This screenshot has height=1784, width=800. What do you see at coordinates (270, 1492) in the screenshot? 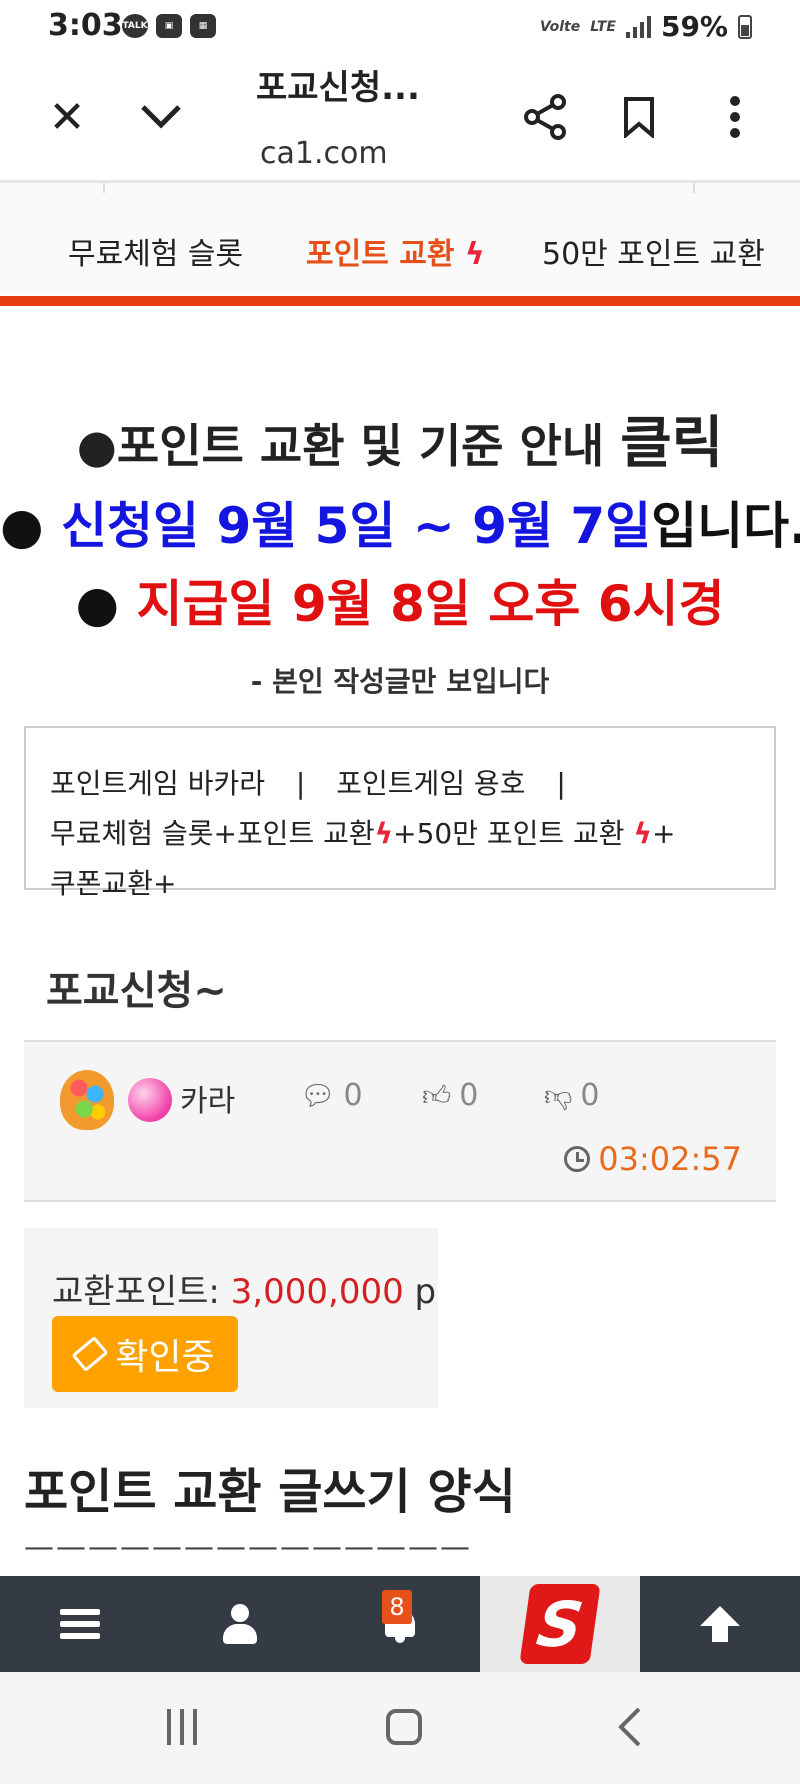
I see `form-heading: 포인트 교환 글쓰기 양식` at bounding box center [270, 1492].